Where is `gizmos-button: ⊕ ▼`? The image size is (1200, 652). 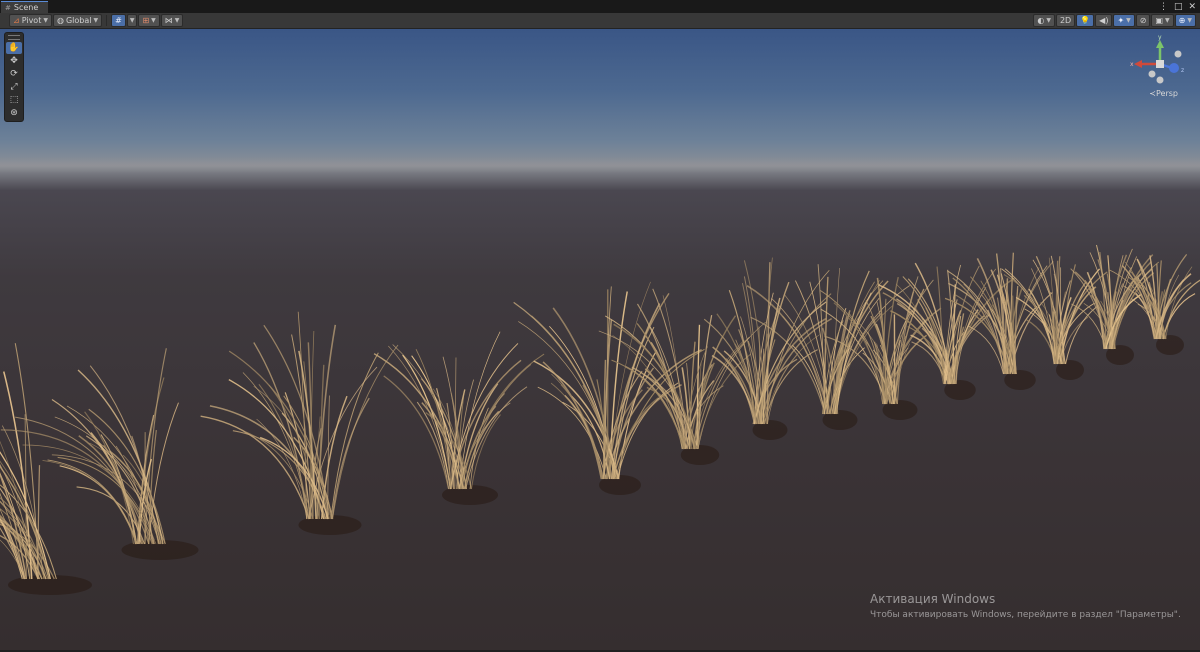
gizmos-button: ⊕ ▼ is located at coordinates (1185, 20).